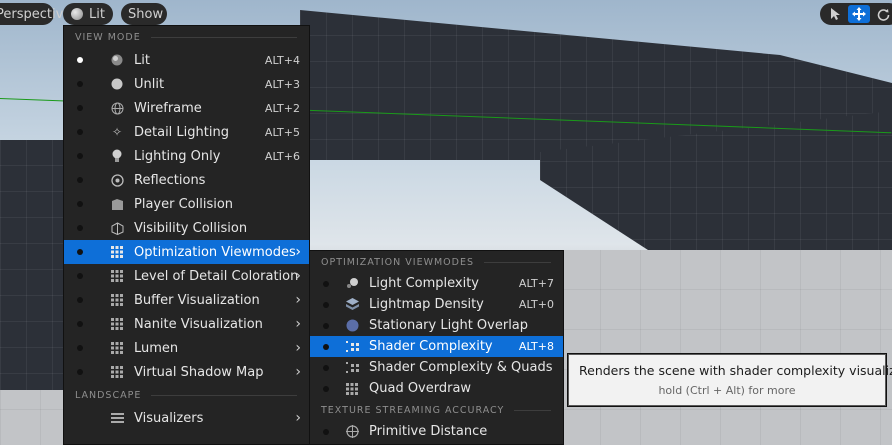  What do you see at coordinates (117, 180) in the screenshot?
I see `reflections-icon` at bounding box center [117, 180].